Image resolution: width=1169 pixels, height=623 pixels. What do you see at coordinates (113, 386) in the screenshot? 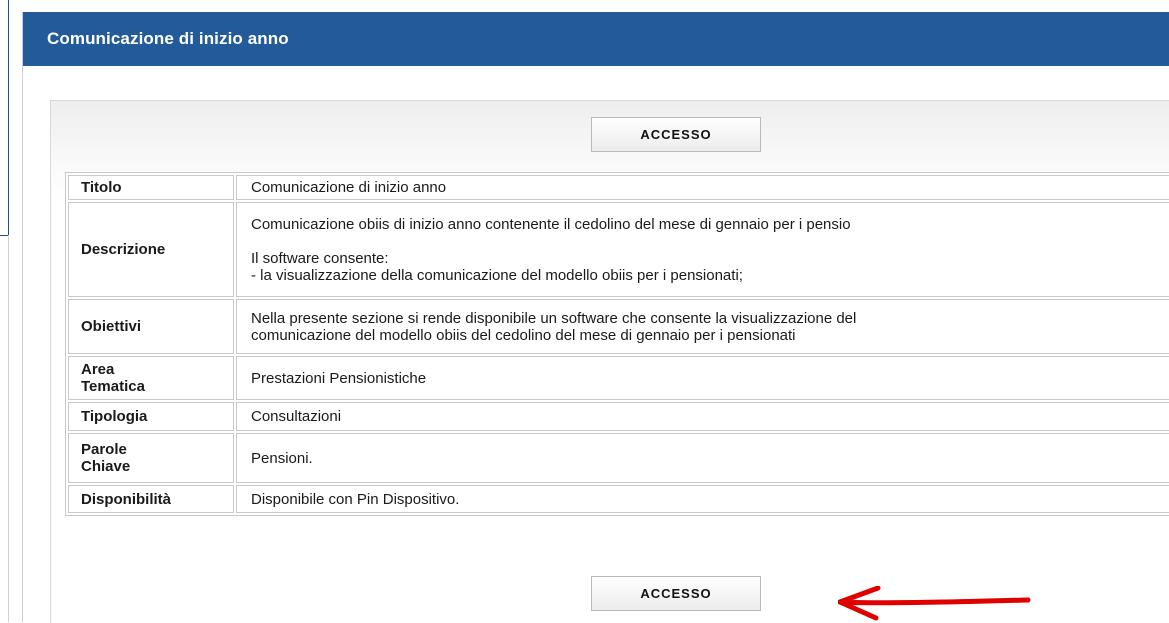
I see `area-tematica-label-line-2: Tematica` at bounding box center [113, 386].